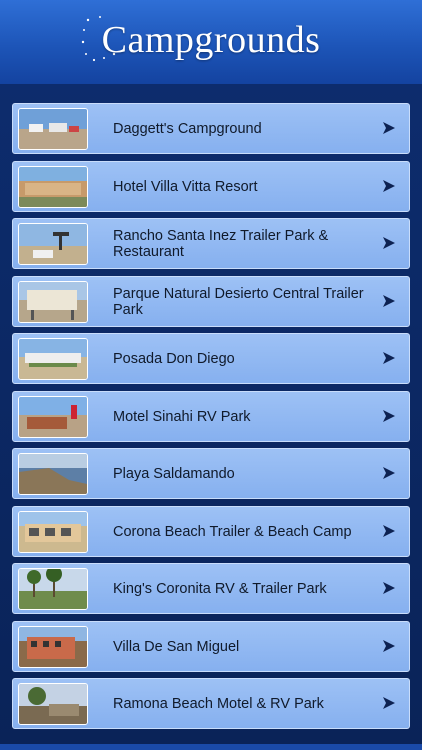 The width and height of the screenshot is (422, 750). What do you see at coordinates (53, 589) in the screenshot?
I see `palm-trees-thumbnail` at bounding box center [53, 589].